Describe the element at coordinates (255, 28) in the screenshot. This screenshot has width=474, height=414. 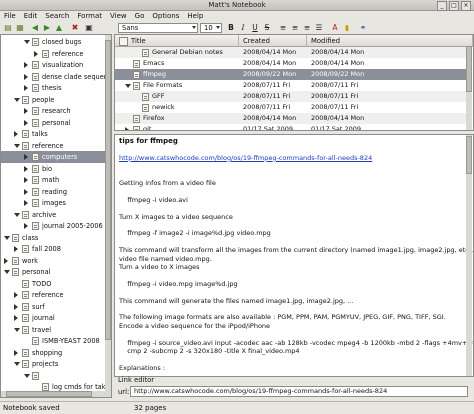
I see `underline-icon: U` at that location.